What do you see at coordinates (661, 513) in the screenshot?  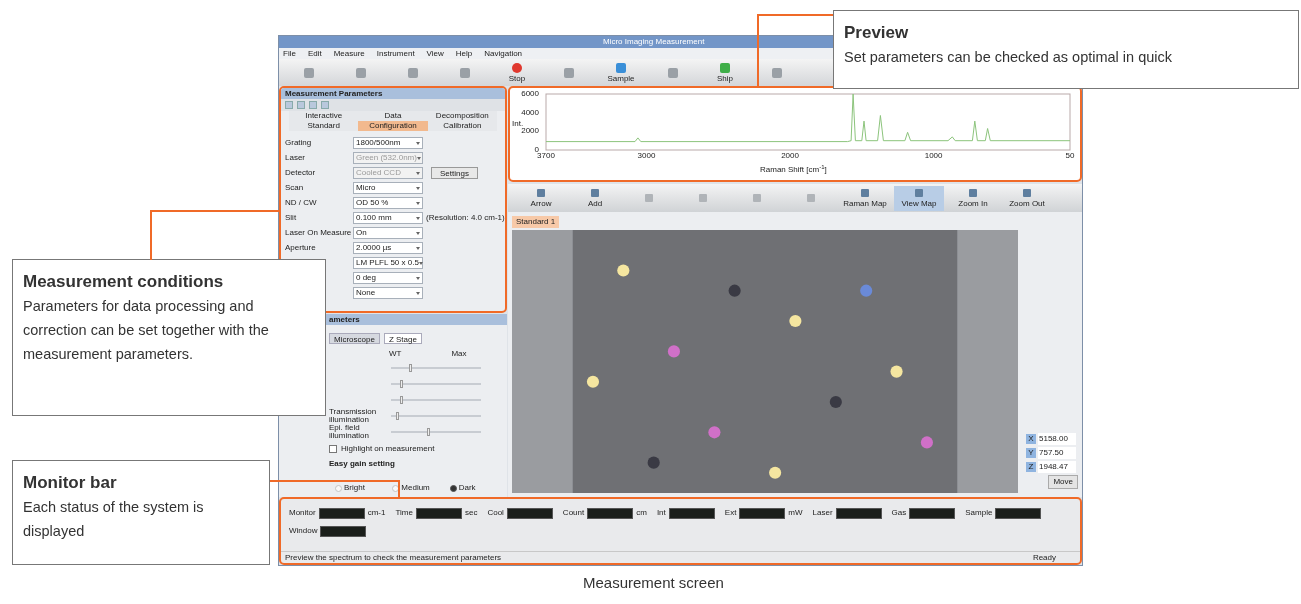 I see `monitor-label: Int` at bounding box center [661, 513].